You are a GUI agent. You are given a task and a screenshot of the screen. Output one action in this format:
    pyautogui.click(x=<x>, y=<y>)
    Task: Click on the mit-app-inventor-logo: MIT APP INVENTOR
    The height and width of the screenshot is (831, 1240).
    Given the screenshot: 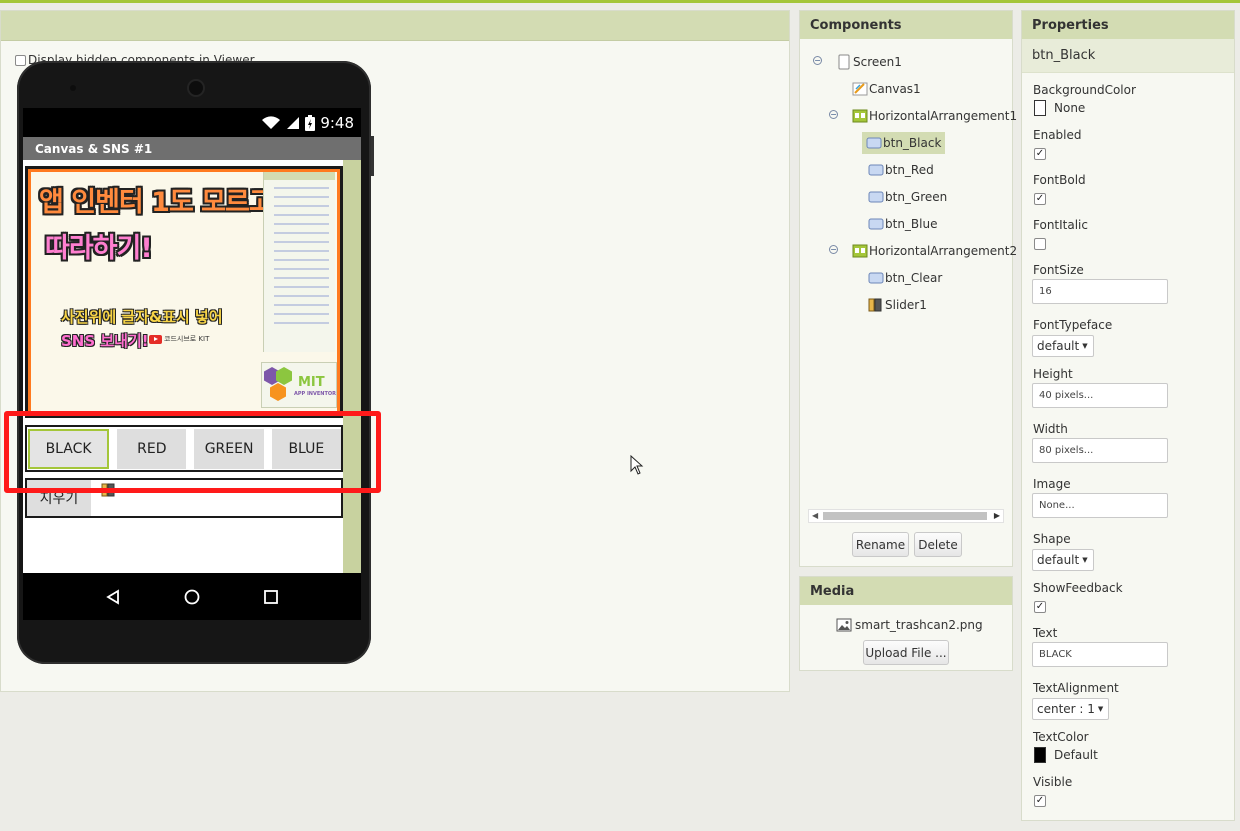 What is the action you would take?
    pyautogui.click(x=299, y=385)
    